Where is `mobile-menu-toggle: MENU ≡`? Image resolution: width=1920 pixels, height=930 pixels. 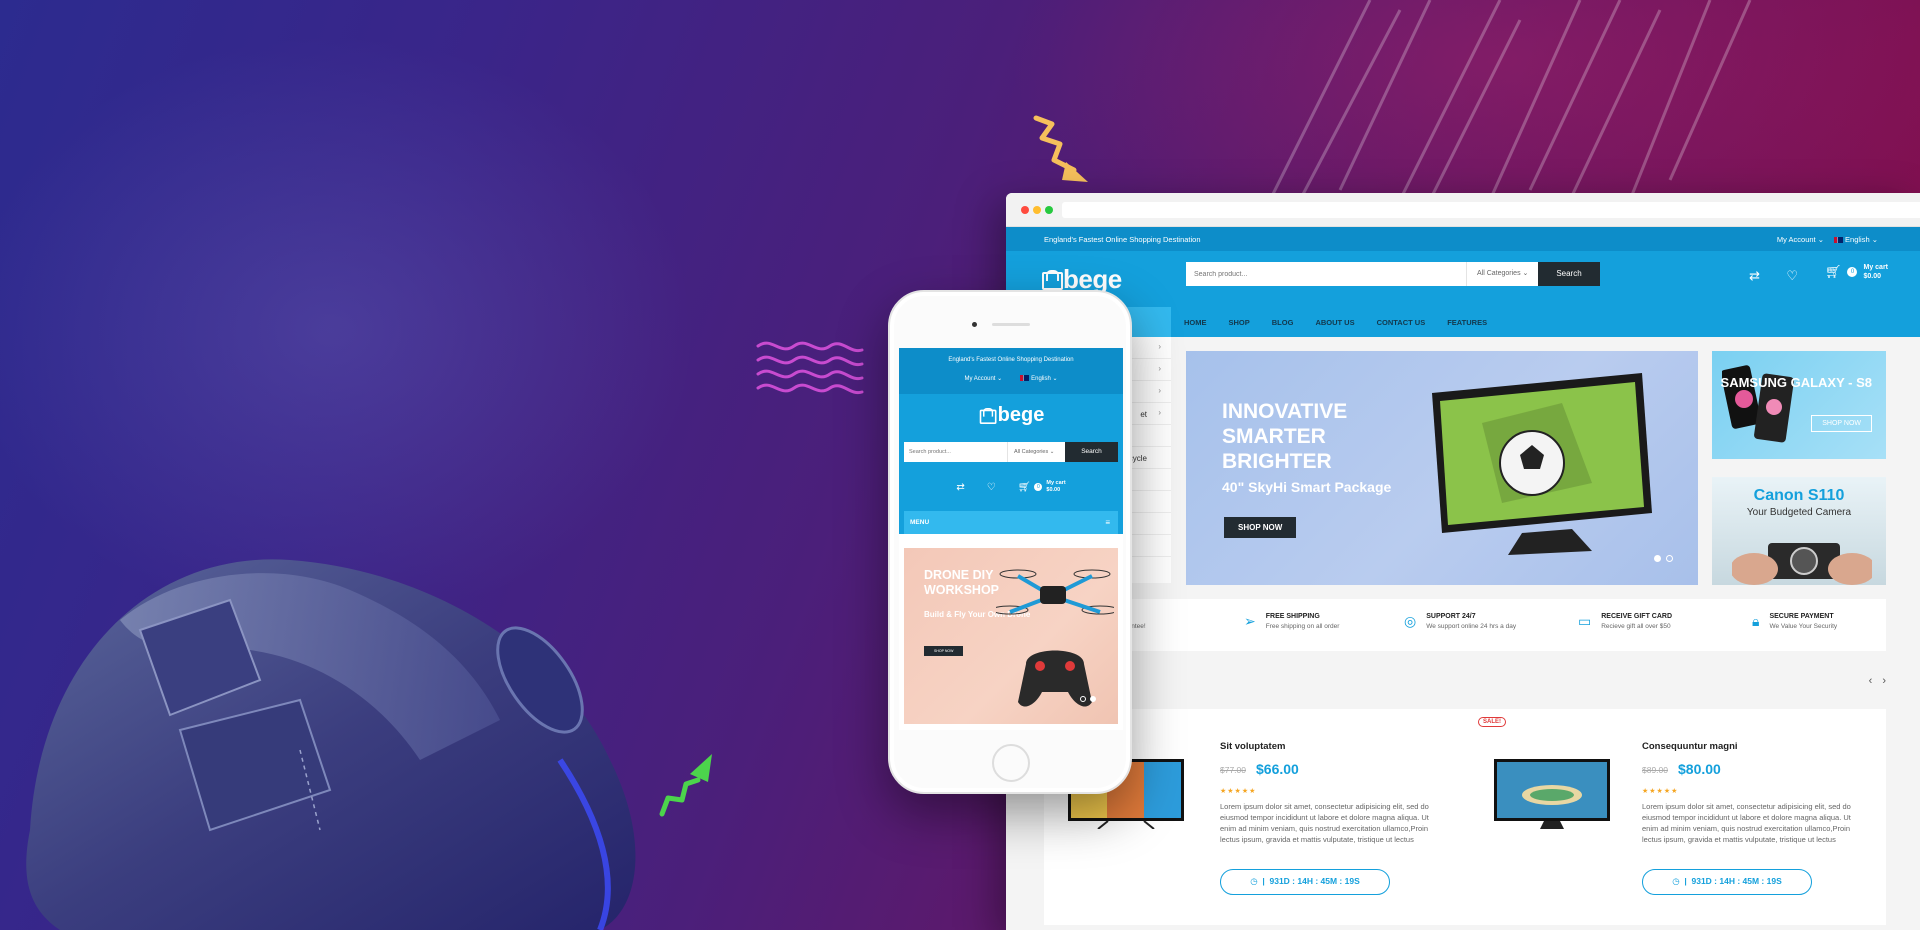
mobile-menu-toggle: MENU ≡ is located at coordinates (1011, 522).